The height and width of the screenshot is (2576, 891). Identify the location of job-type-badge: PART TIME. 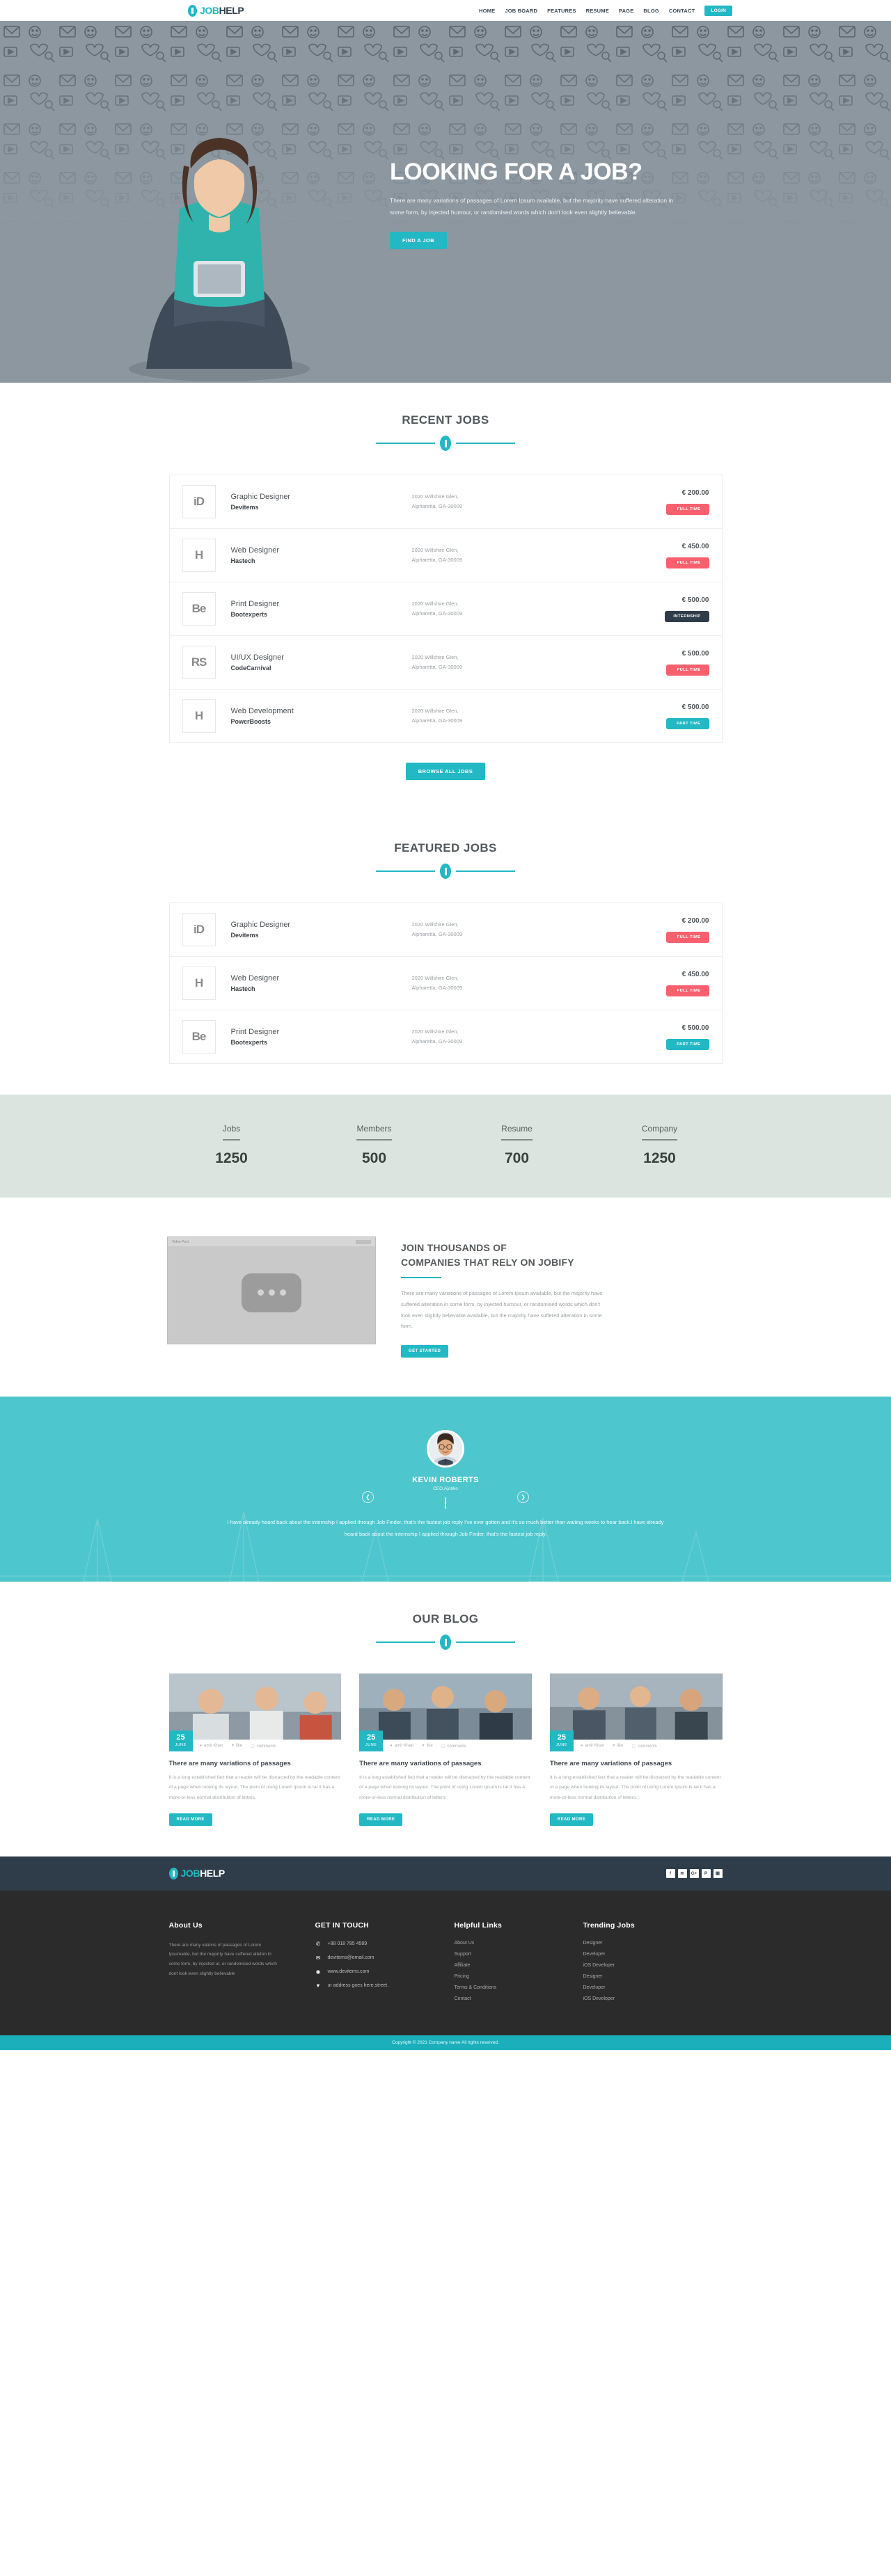
(687, 1044).